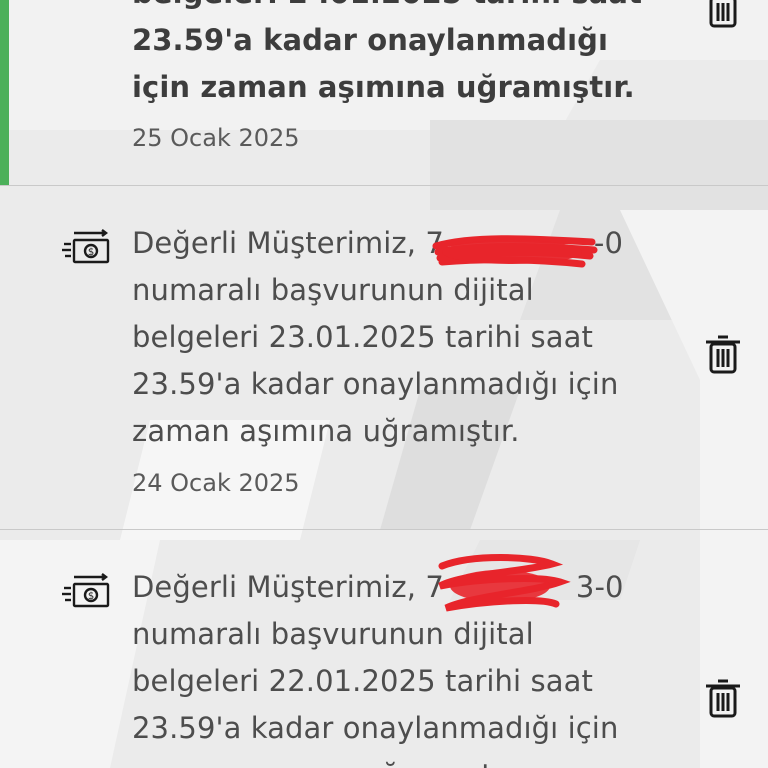 The image size is (768, 768). Describe the element at coordinates (216, 138) in the screenshot. I see `notification-date: 25 Ocak 2025` at that location.